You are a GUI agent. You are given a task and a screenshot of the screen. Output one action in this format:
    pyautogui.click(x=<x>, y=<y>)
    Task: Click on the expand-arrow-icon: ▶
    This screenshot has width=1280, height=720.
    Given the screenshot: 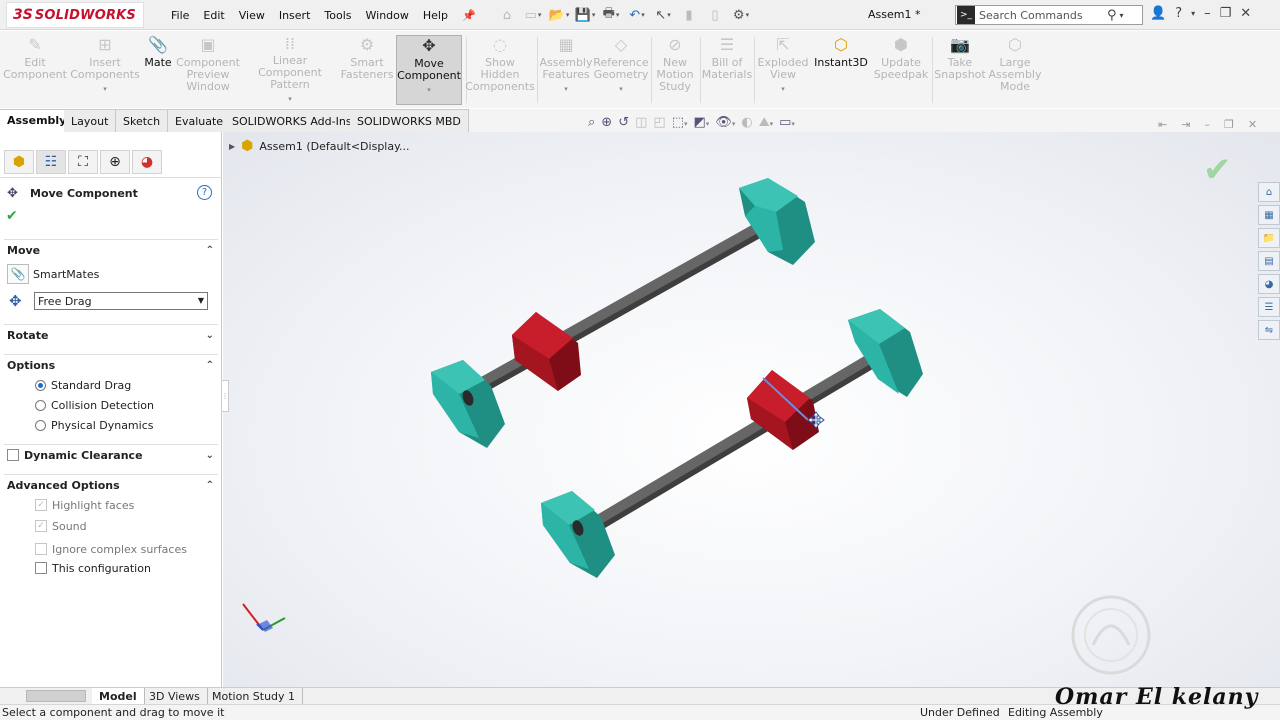 What is the action you would take?
    pyautogui.click(x=232, y=146)
    